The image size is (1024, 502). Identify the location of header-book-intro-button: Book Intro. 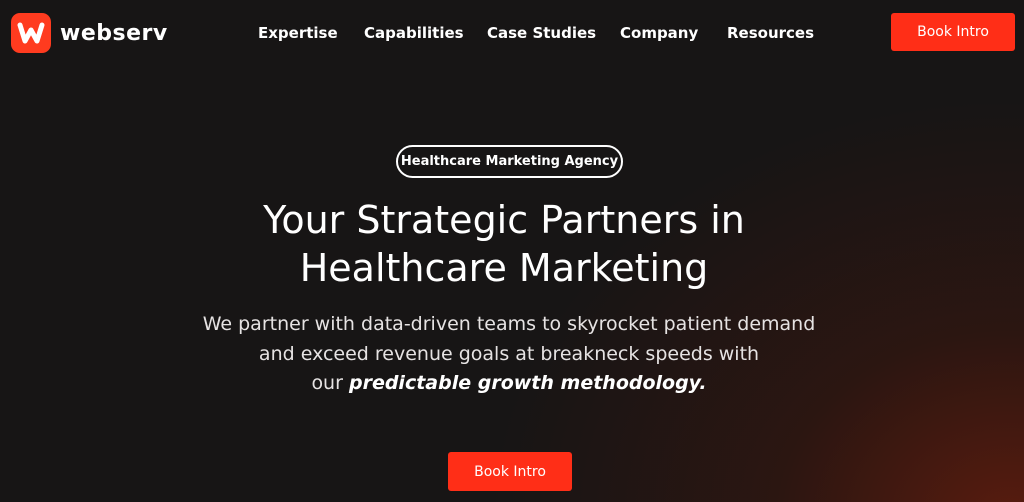
(953, 32).